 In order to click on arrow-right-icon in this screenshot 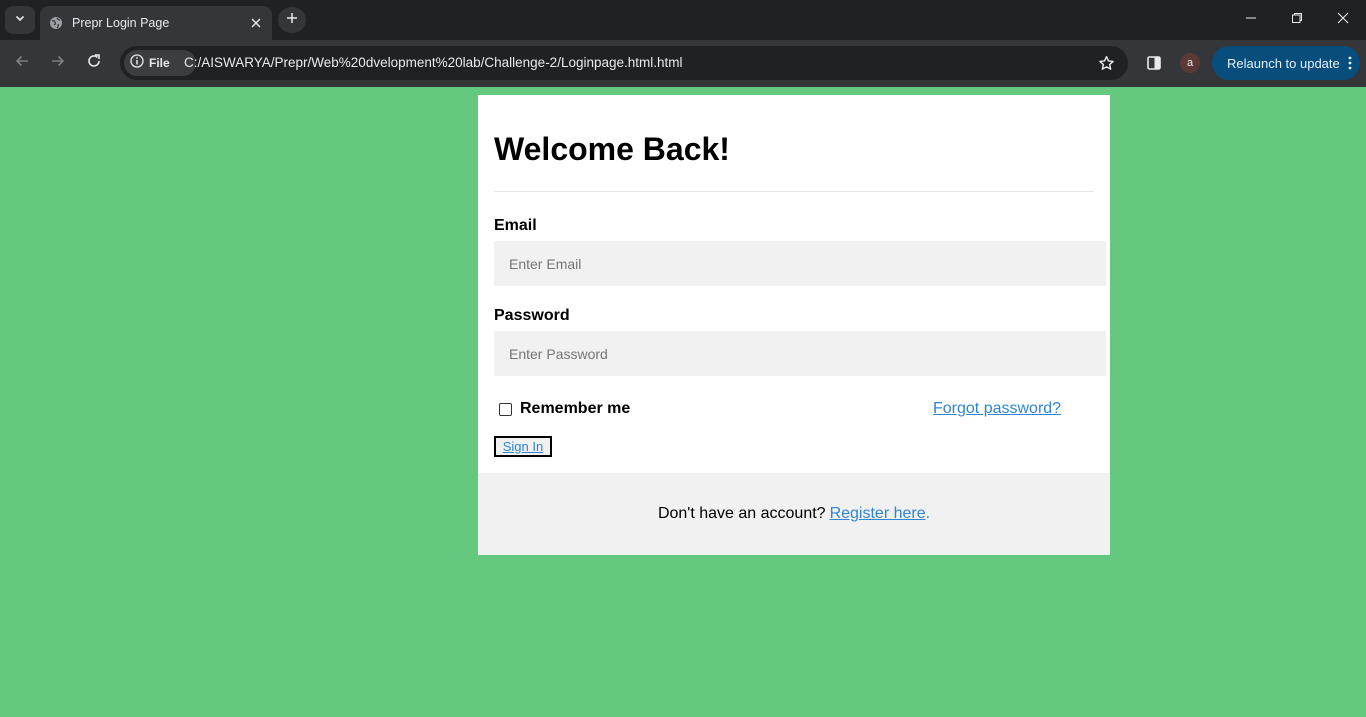, I will do `click(58, 63)`.